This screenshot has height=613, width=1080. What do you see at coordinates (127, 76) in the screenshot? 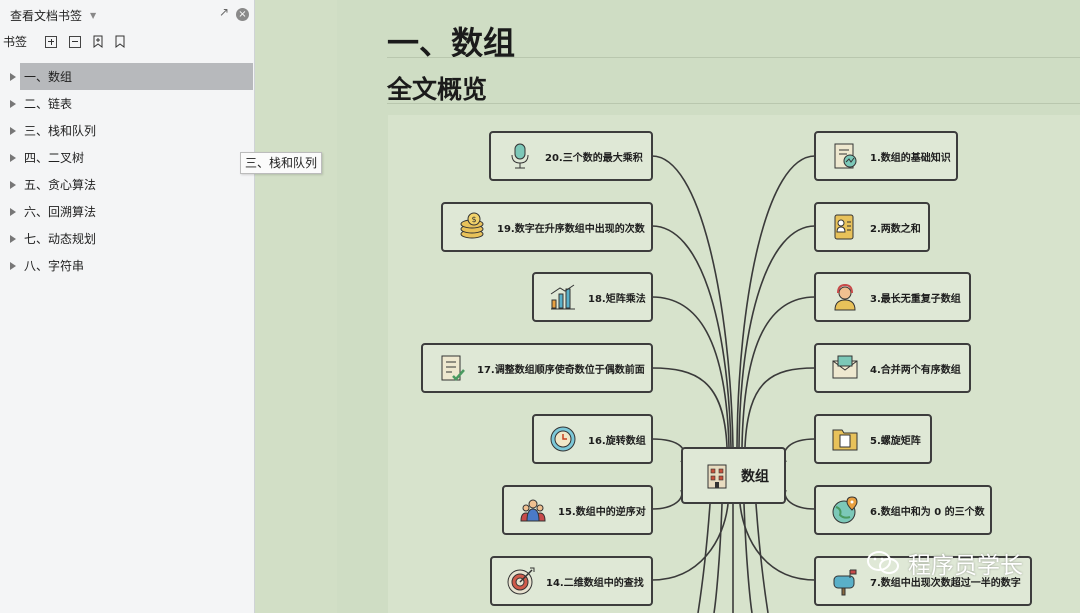
I see `tree-item: 一、数组` at bounding box center [127, 76].